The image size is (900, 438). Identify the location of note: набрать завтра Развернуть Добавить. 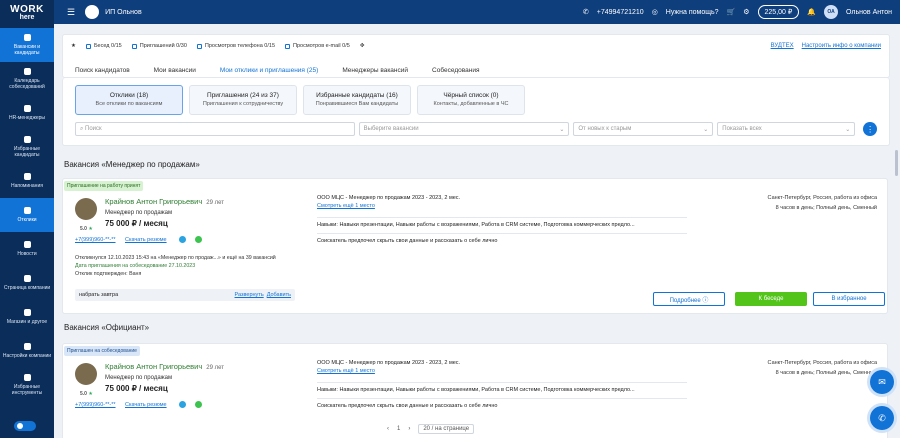
(185, 295).